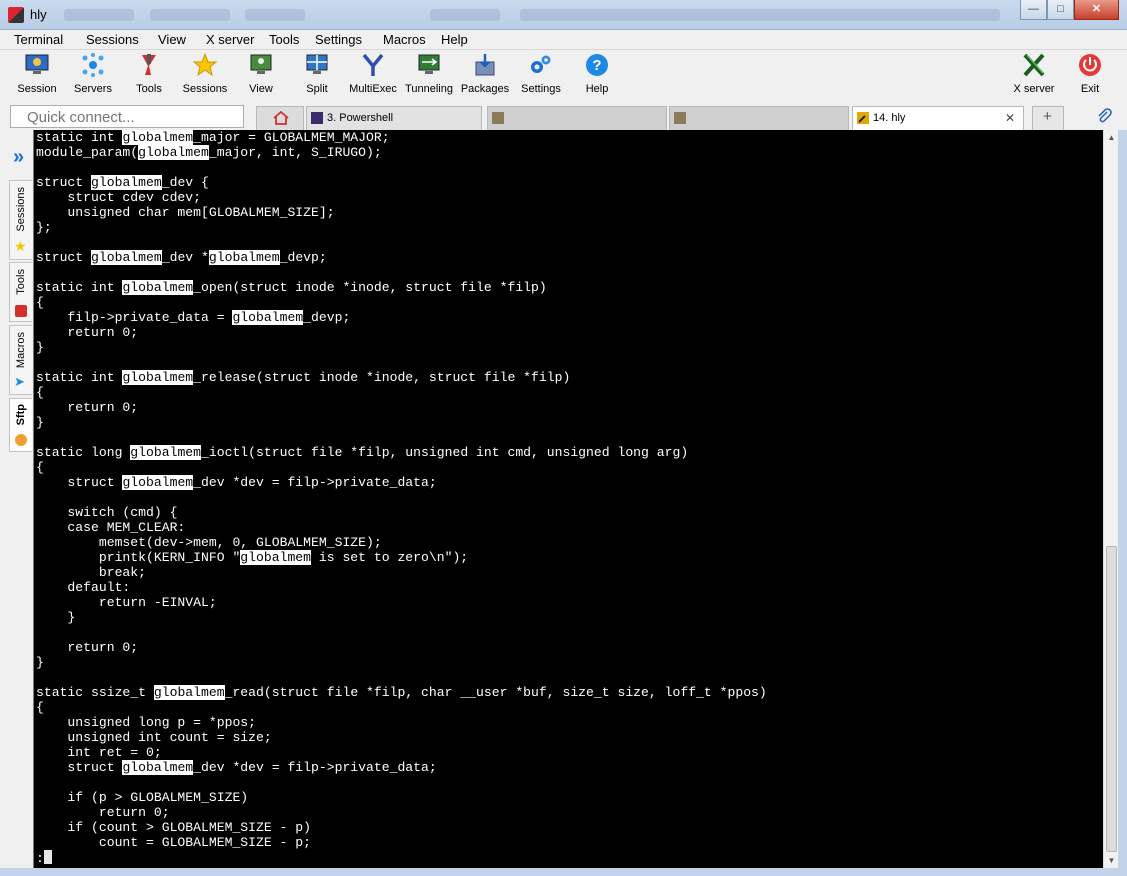 The width and height of the screenshot is (1127, 876). What do you see at coordinates (146, 722) in the screenshot?
I see `terminal-line: unsigned long p = *ppos;` at bounding box center [146, 722].